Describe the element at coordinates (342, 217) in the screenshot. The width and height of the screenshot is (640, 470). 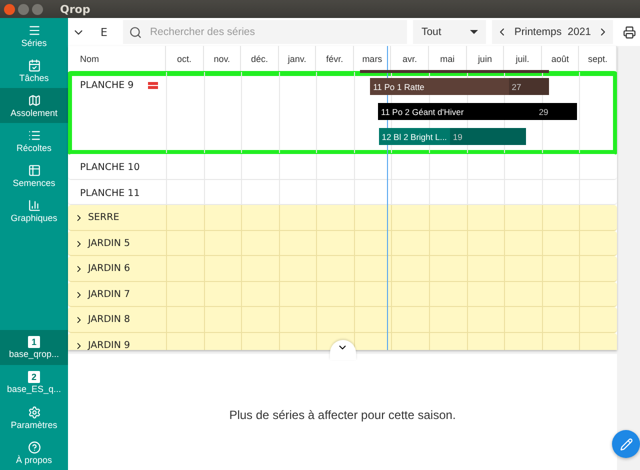
I see `table-row: SERRE` at that location.